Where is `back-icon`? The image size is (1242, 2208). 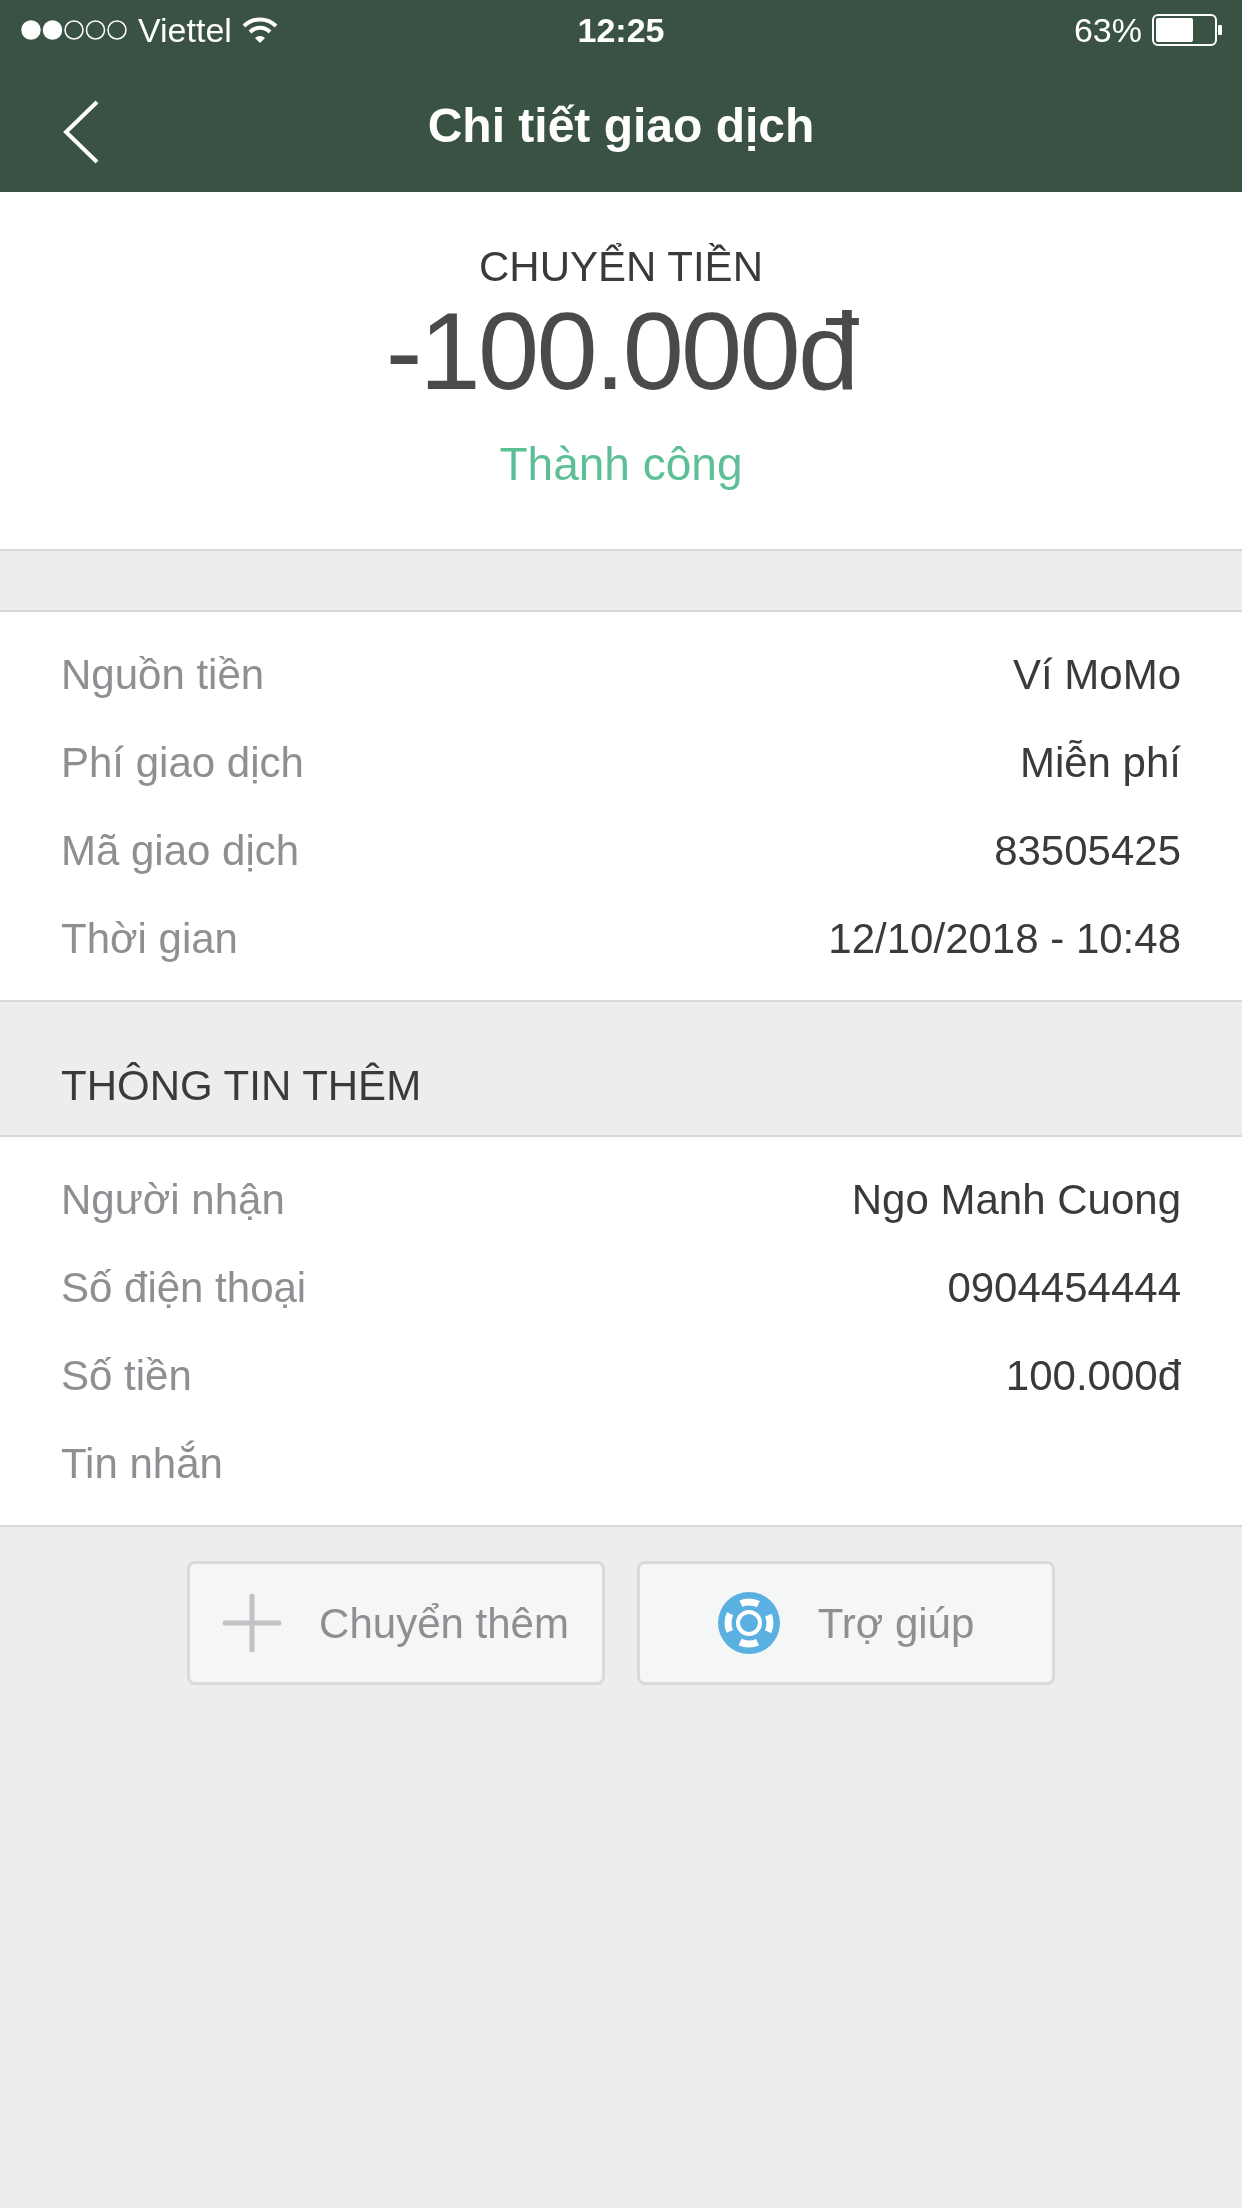 back-icon is located at coordinates (81, 132).